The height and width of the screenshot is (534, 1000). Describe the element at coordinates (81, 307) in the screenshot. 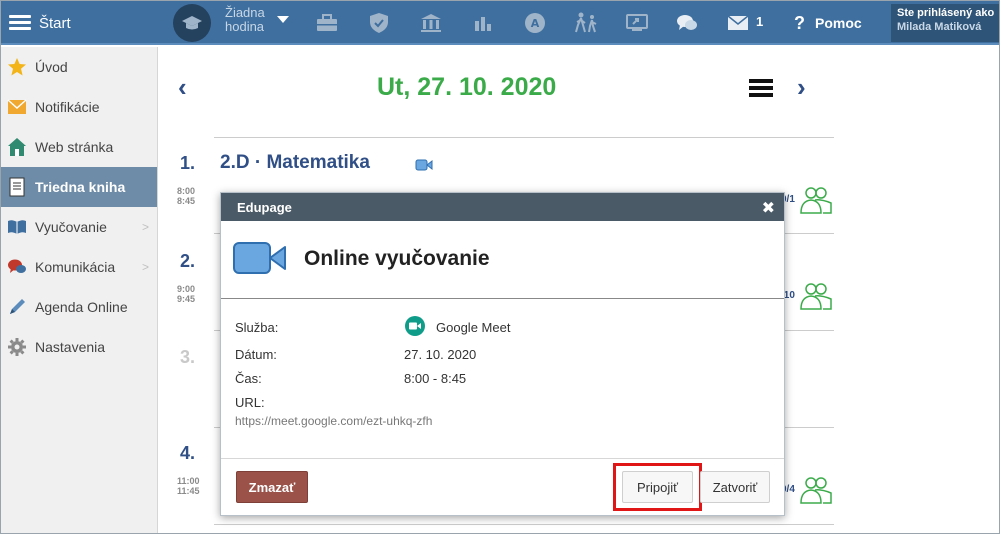

I see `sidebar-item-label: Agenda Online` at that location.